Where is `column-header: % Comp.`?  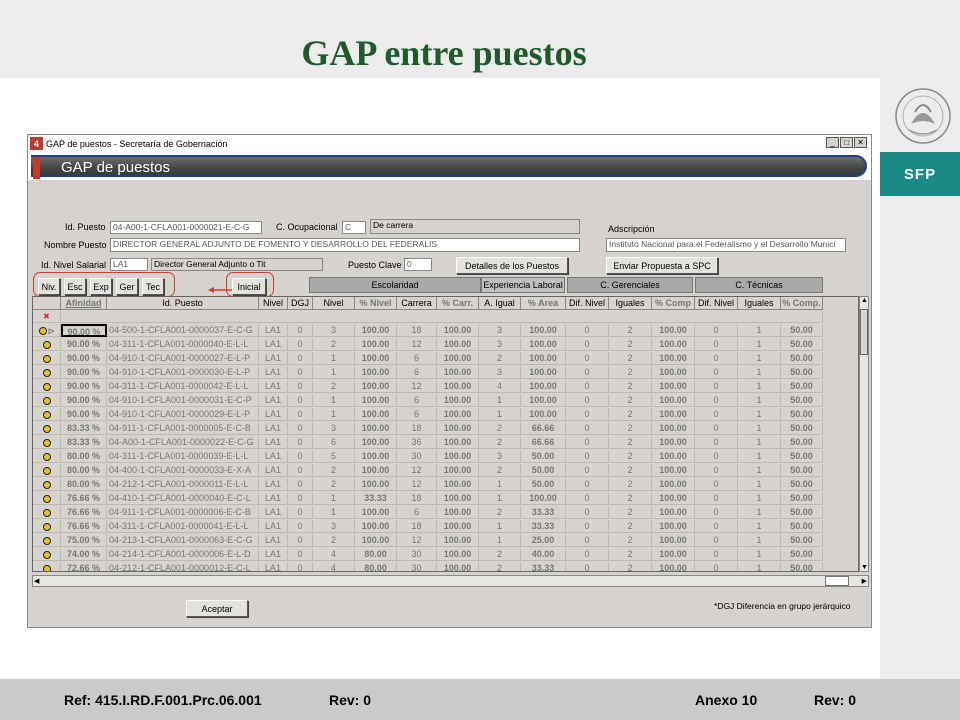
column-header: % Comp. is located at coordinates (802, 303).